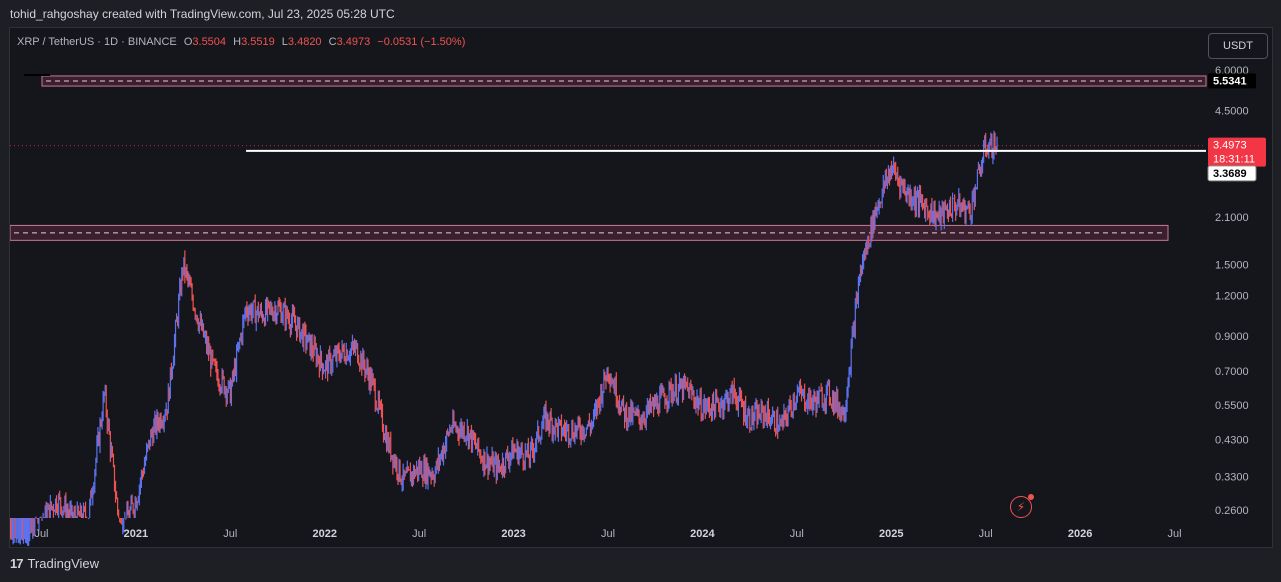 The image size is (1281, 582). I want to click on y-tick-label: 1.2000, so click(1232, 297).